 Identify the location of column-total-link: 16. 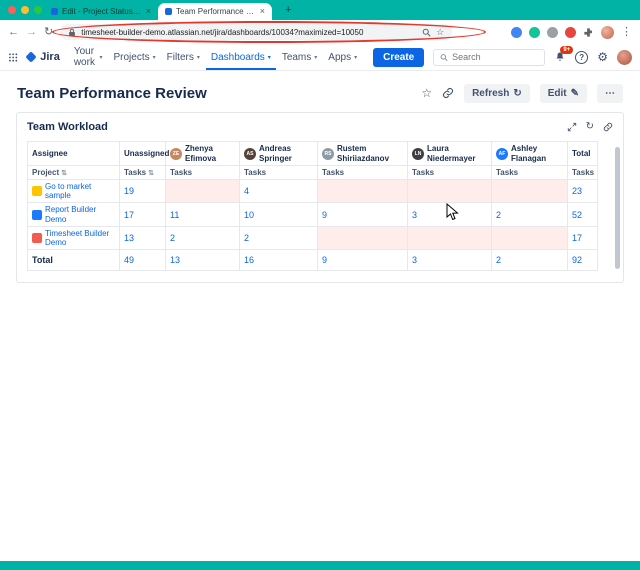
(249, 260).